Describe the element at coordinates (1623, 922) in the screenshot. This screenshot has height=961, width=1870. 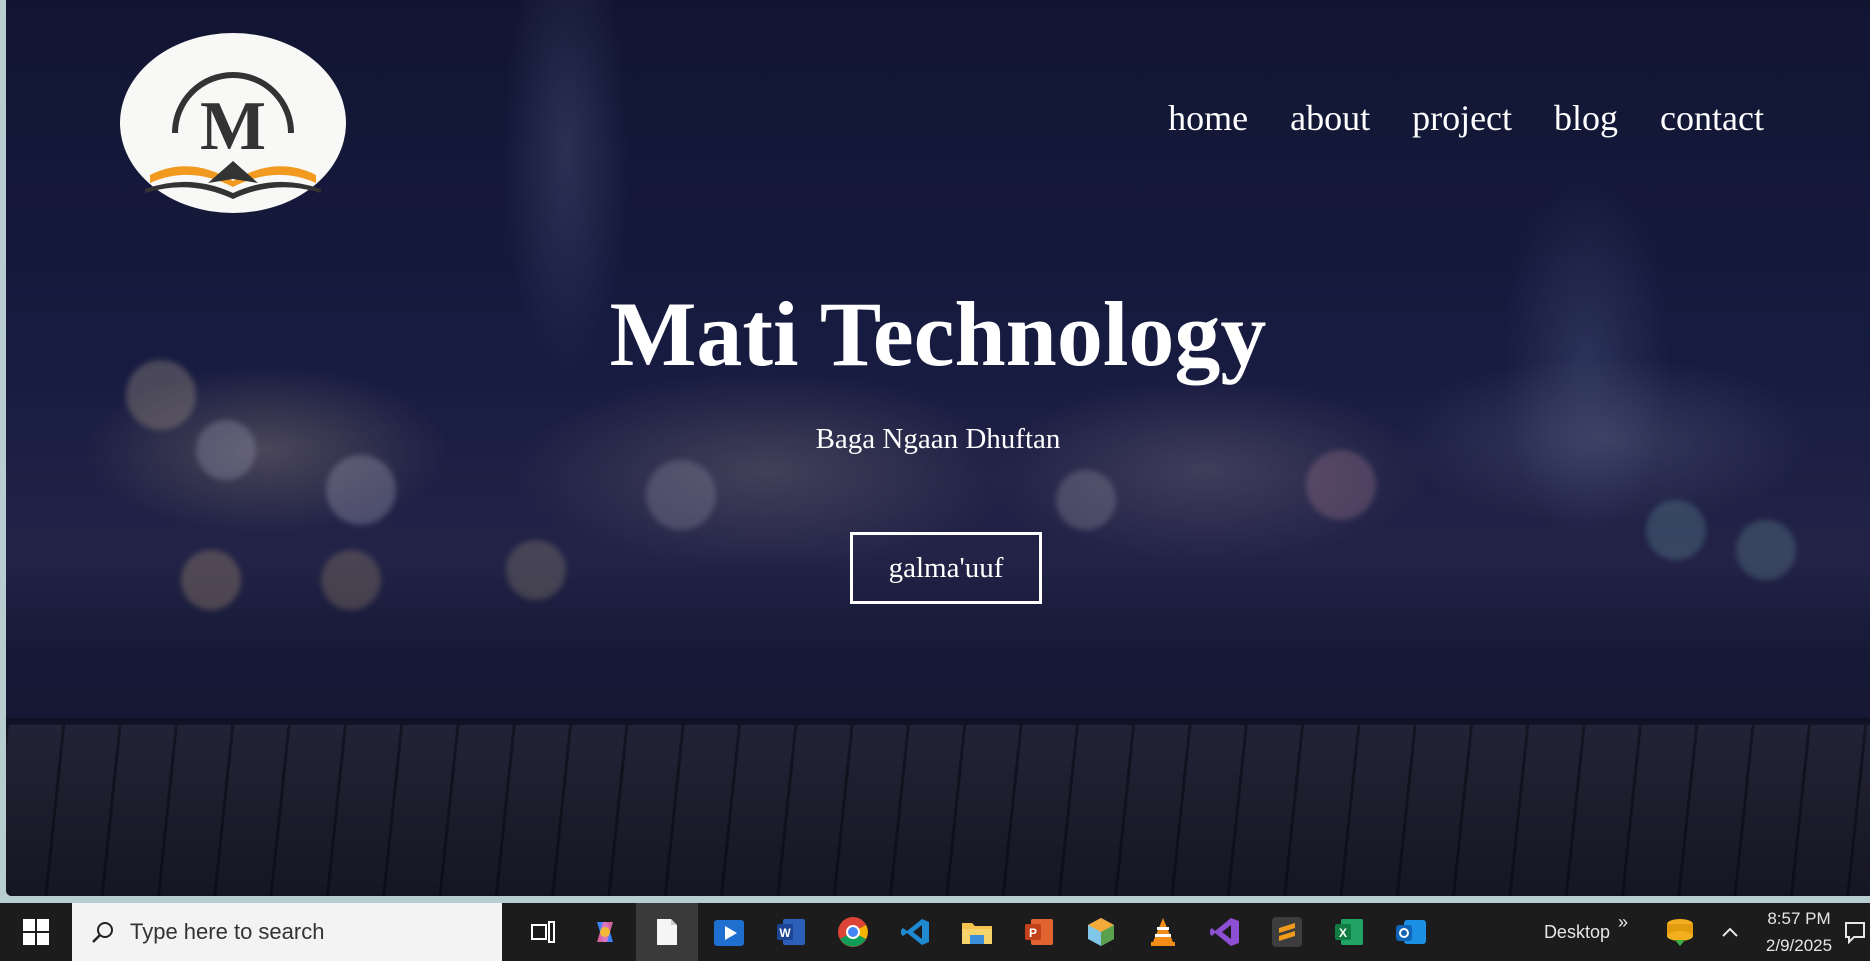
I see `toolbar-chevron: »` at that location.